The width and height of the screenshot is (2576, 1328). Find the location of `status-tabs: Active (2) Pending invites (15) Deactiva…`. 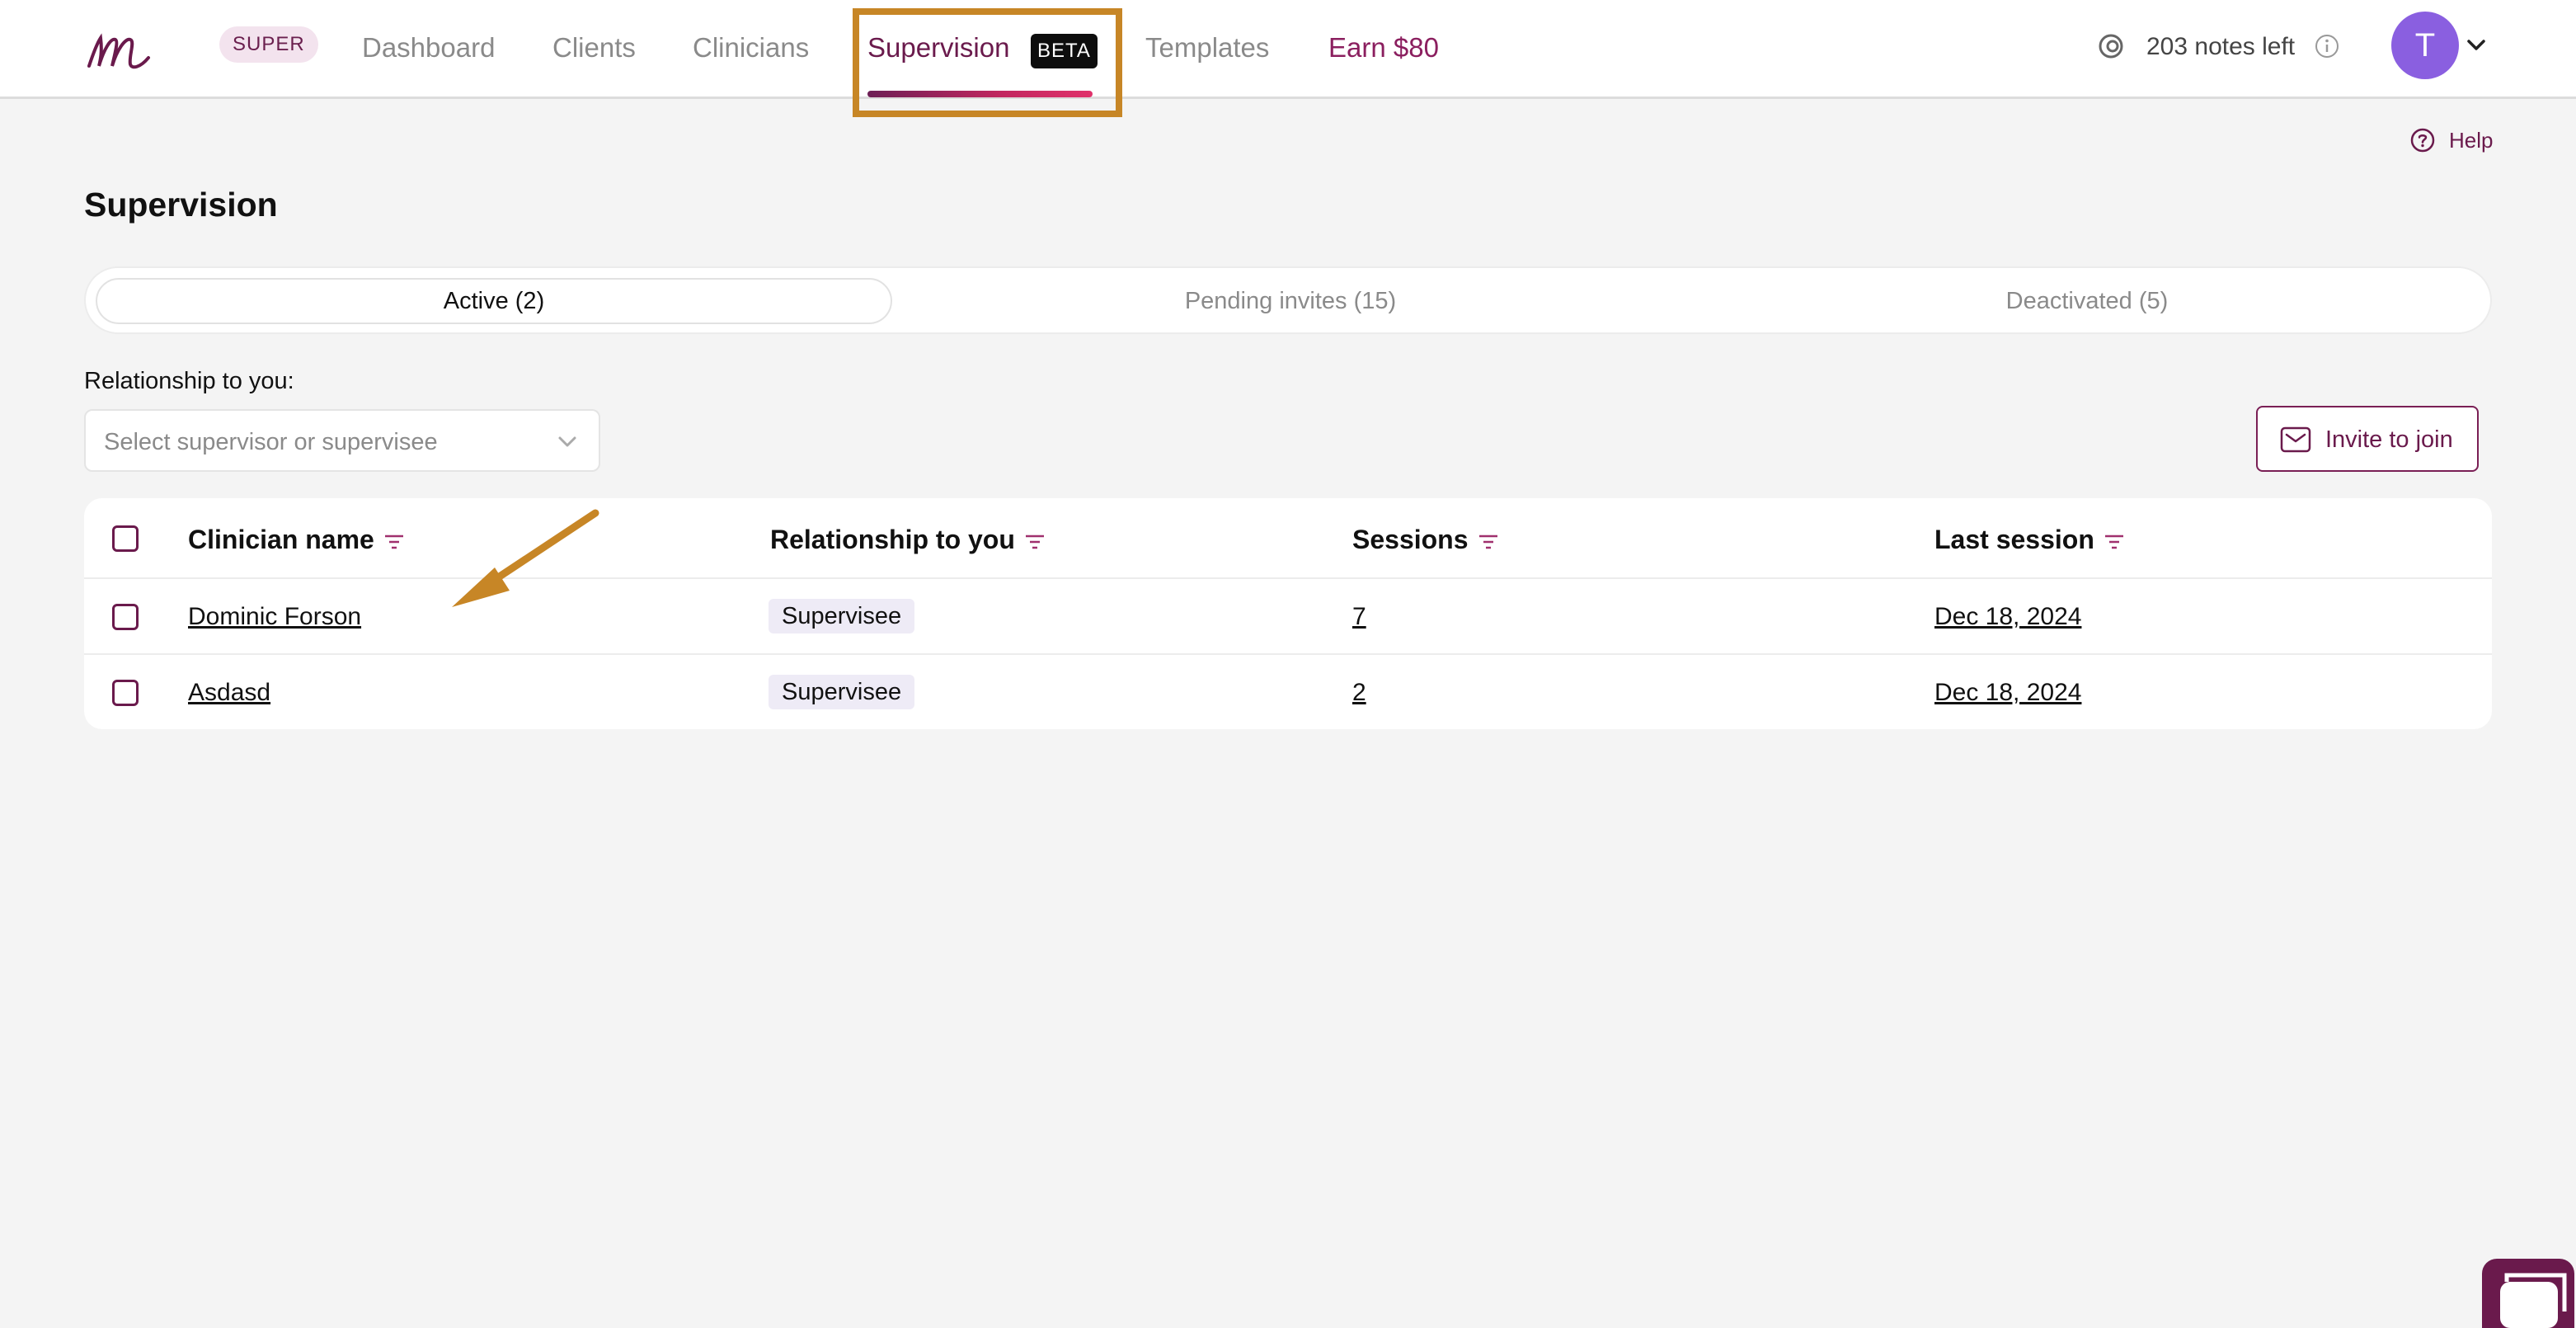

status-tabs: Active (2) Pending invites (15) Deactiva… is located at coordinates (1288, 300).